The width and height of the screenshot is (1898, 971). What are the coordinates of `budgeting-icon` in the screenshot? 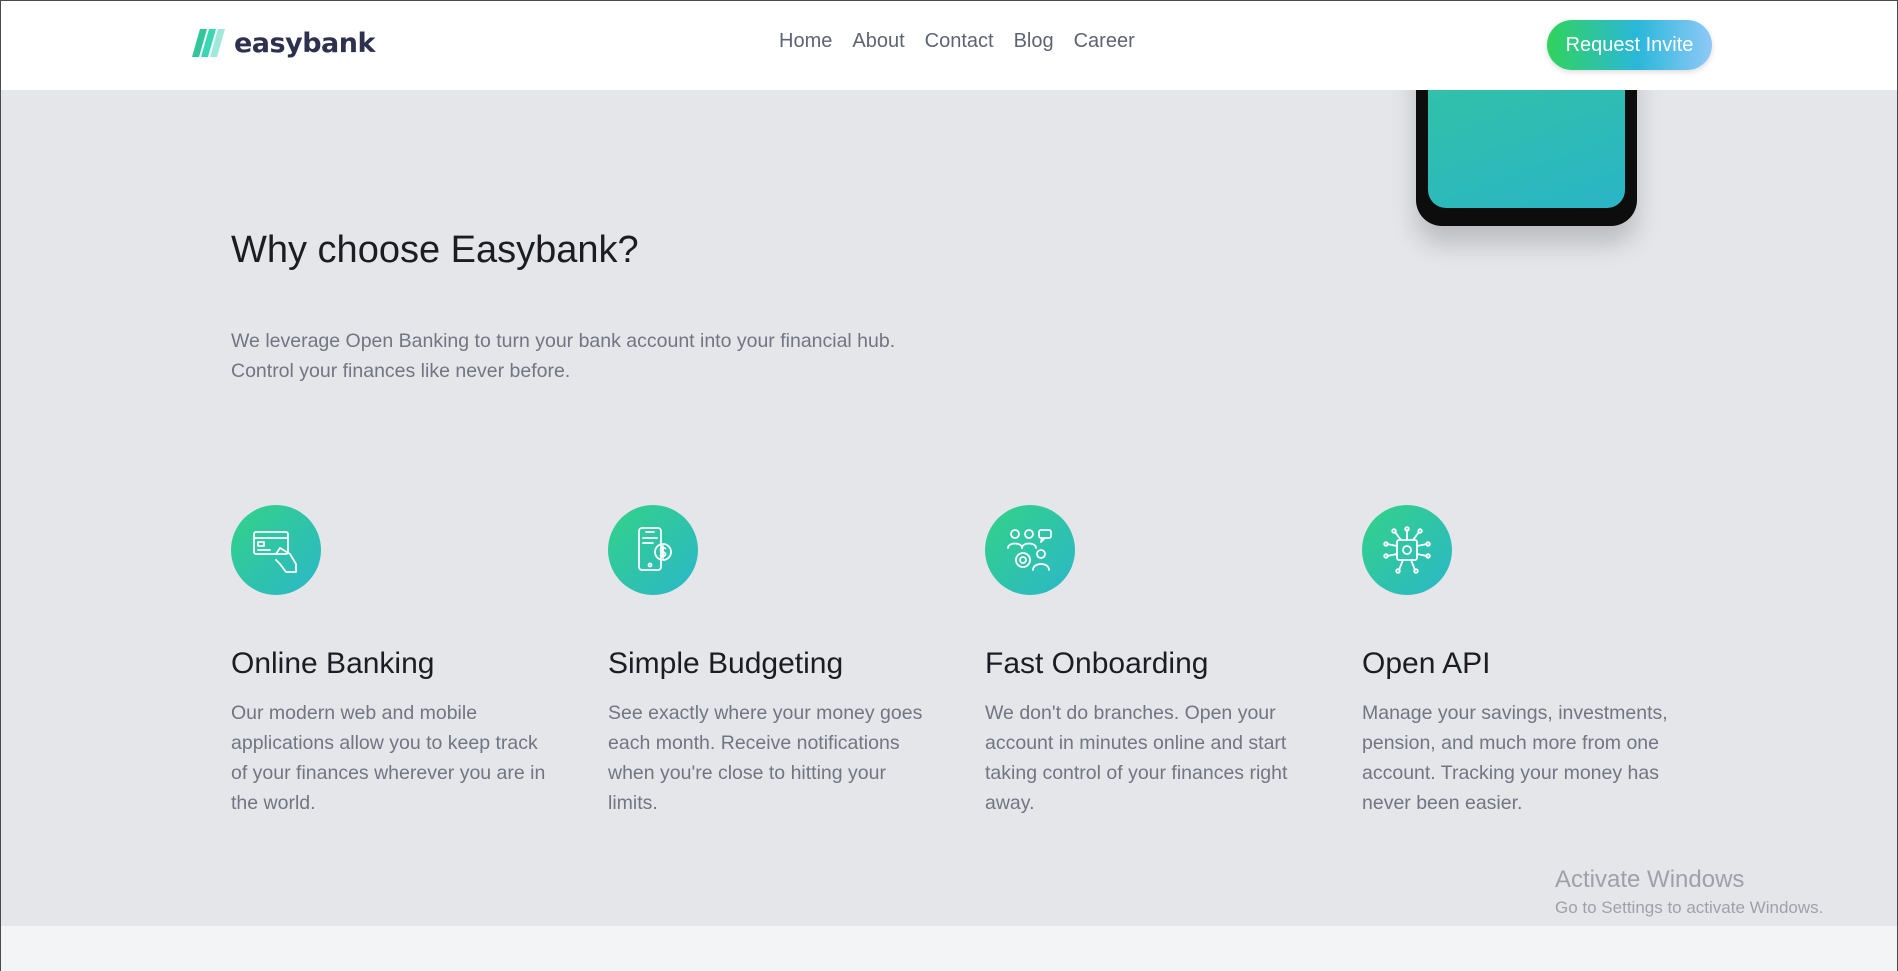 It's located at (653, 550).